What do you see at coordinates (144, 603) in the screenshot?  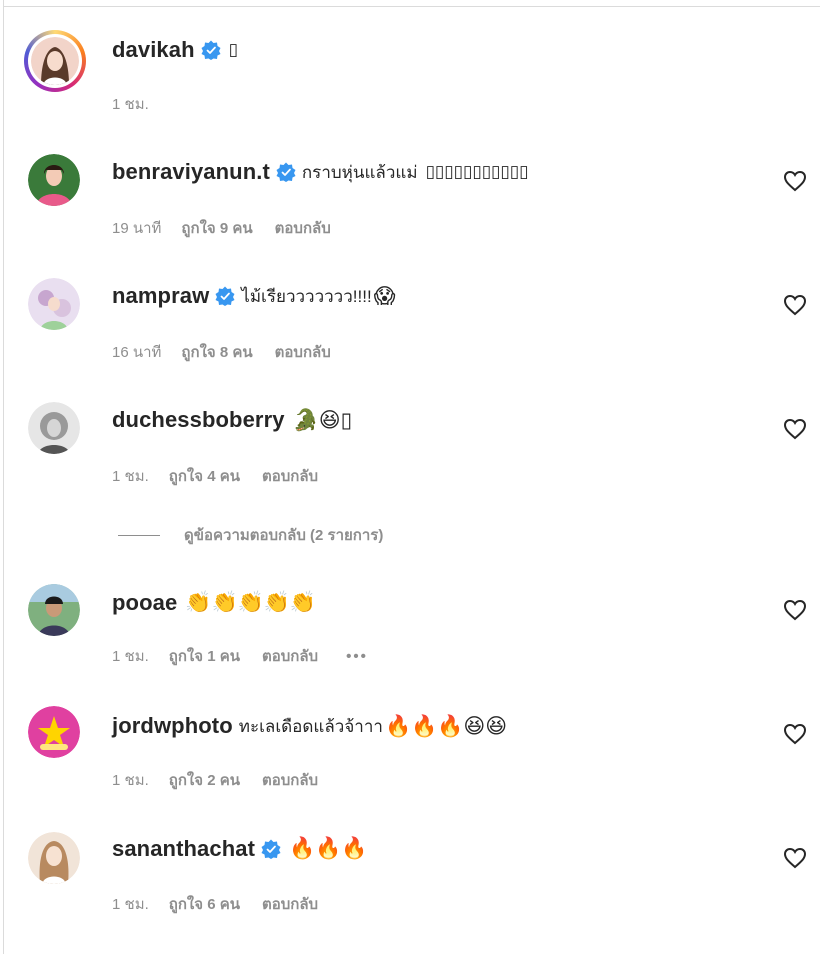 I see `username: pooae` at bounding box center [144, 603].